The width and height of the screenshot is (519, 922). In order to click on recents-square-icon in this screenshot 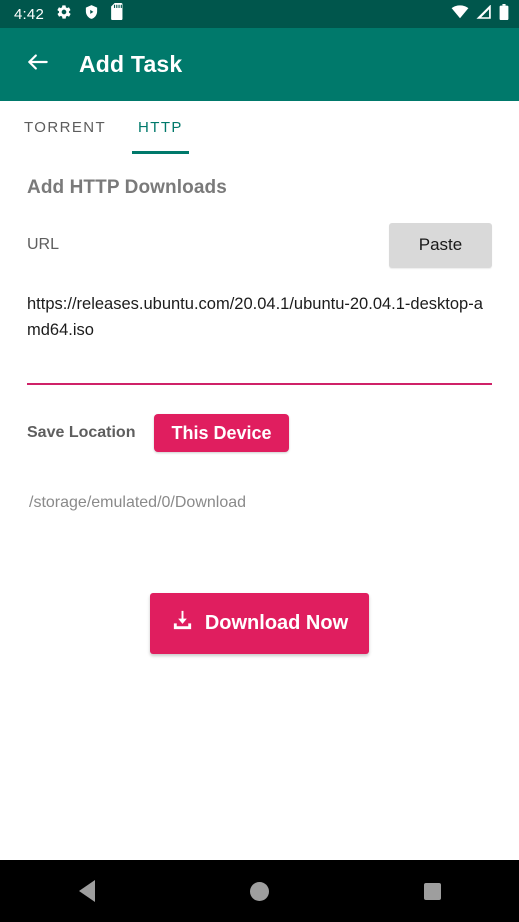, I will do `click(432, 891)`.